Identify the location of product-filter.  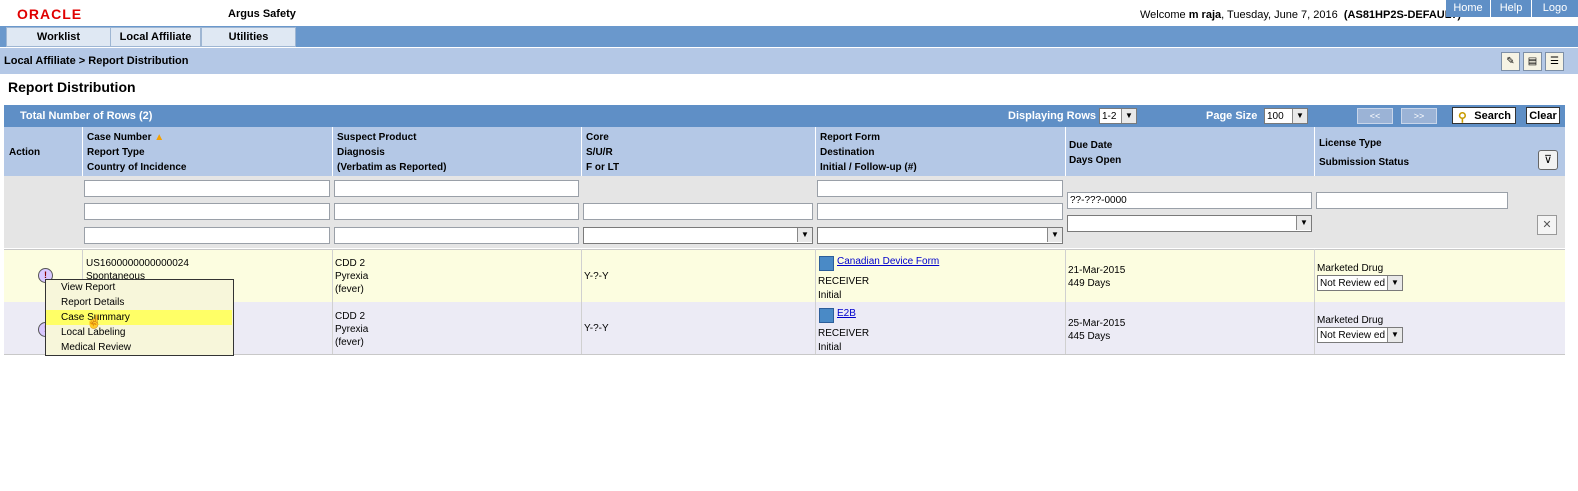
(456, 188).